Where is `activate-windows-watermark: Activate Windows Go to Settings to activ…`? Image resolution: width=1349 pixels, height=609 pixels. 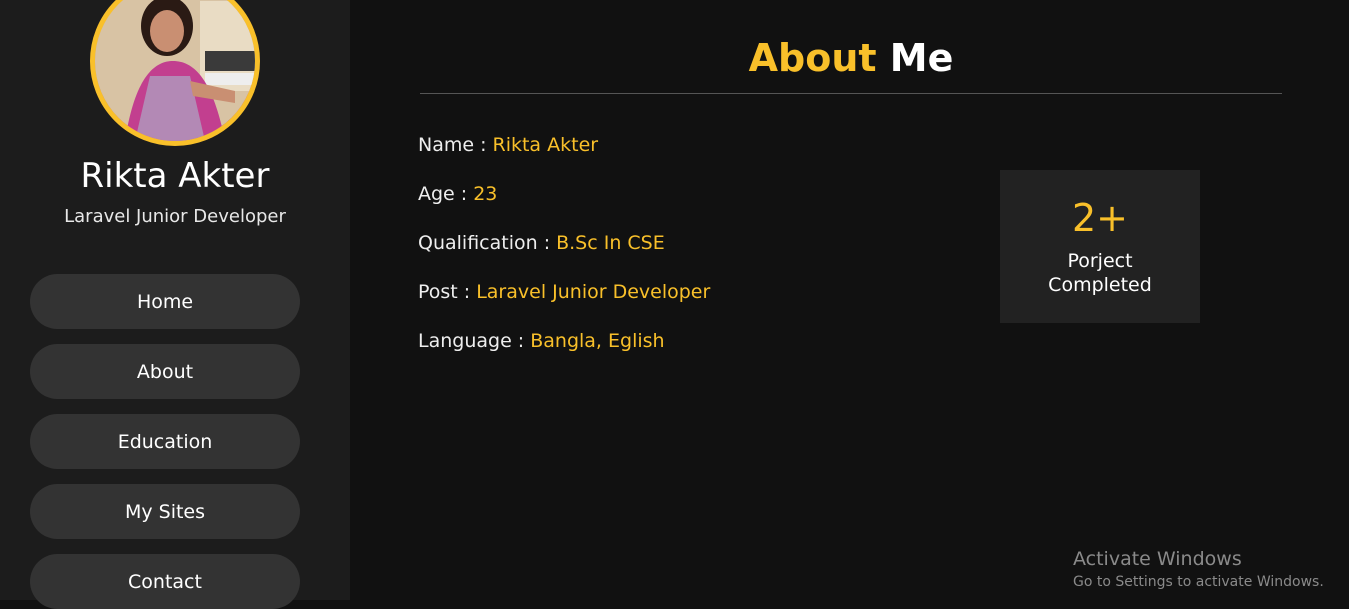 activate-windows-watermark: Activate Windows Go to Settings to activ… is located at coordinates (1198, 569).